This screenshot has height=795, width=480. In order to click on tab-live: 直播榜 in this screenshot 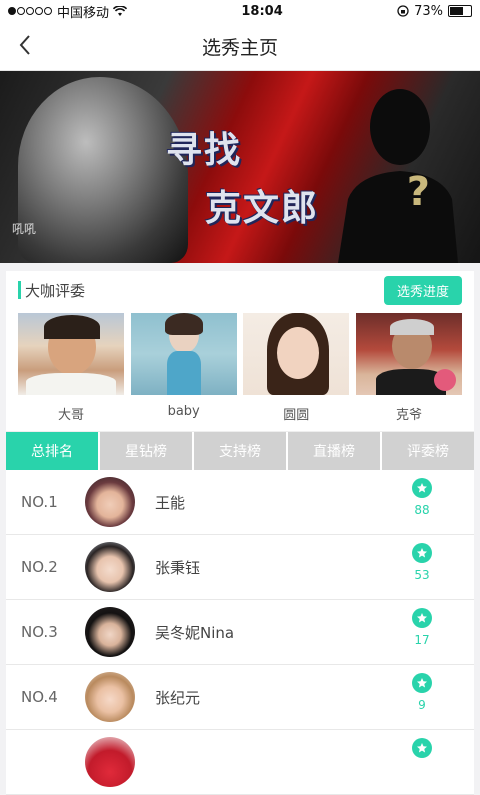, I will do `click(333, 451)`.